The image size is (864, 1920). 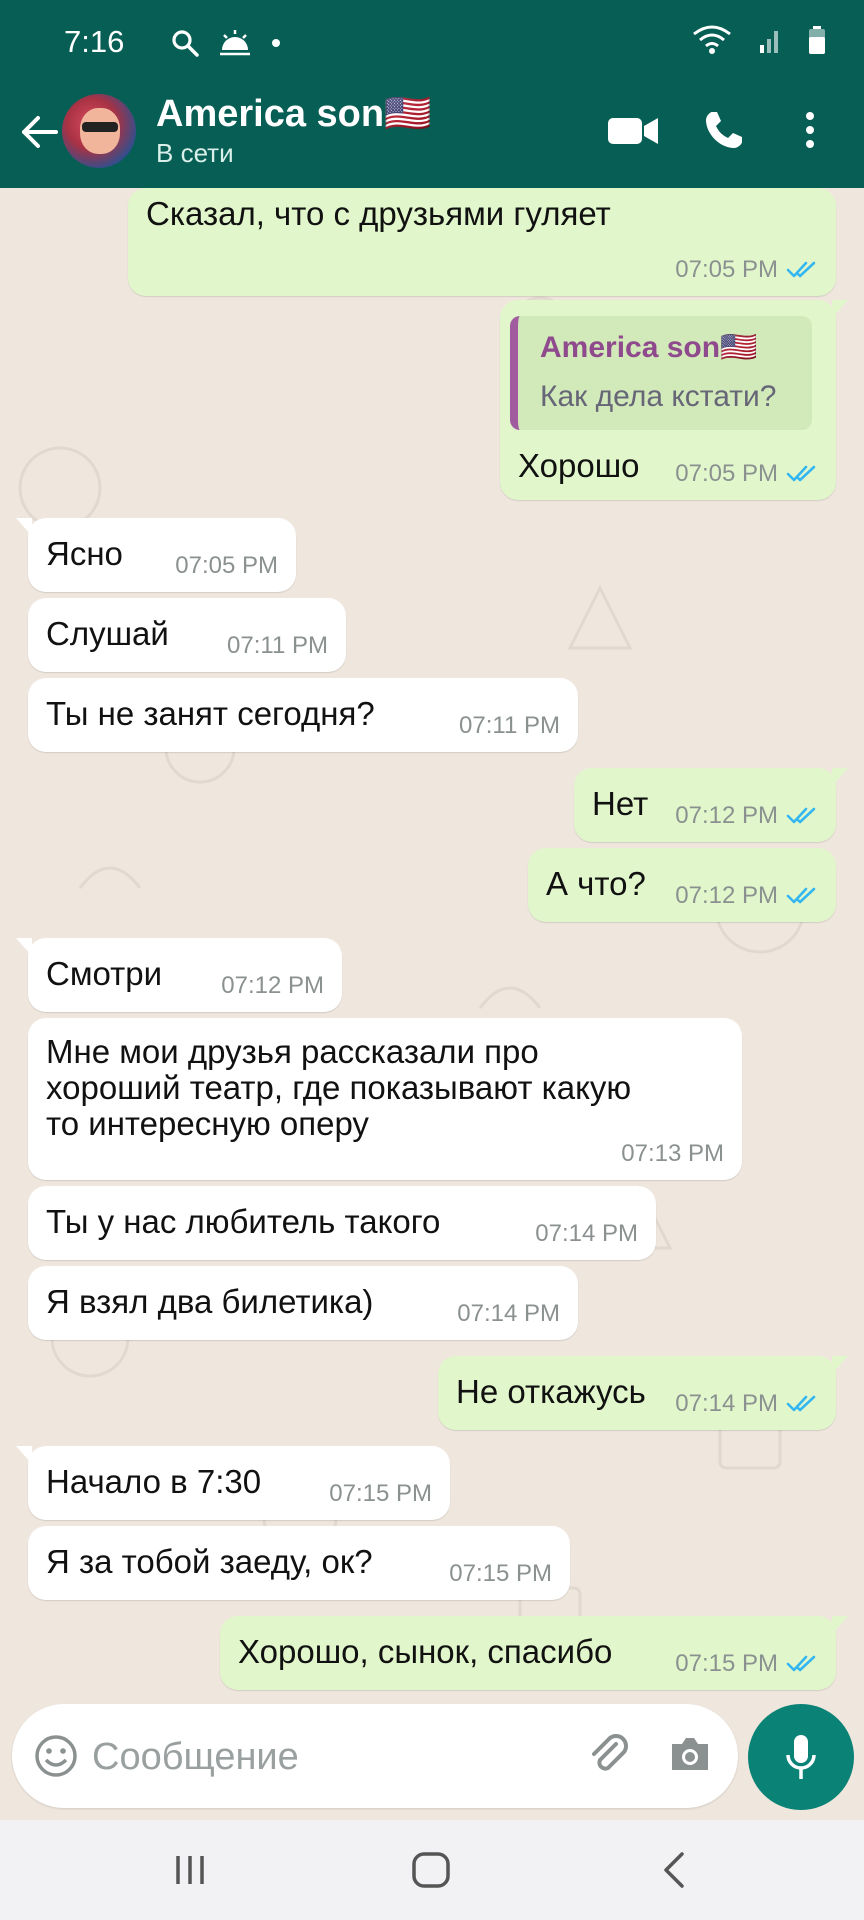 What do you see at coordinates (235, 43) in the screenshot?
I see `weather-icon` at bounding box center [235, 43].